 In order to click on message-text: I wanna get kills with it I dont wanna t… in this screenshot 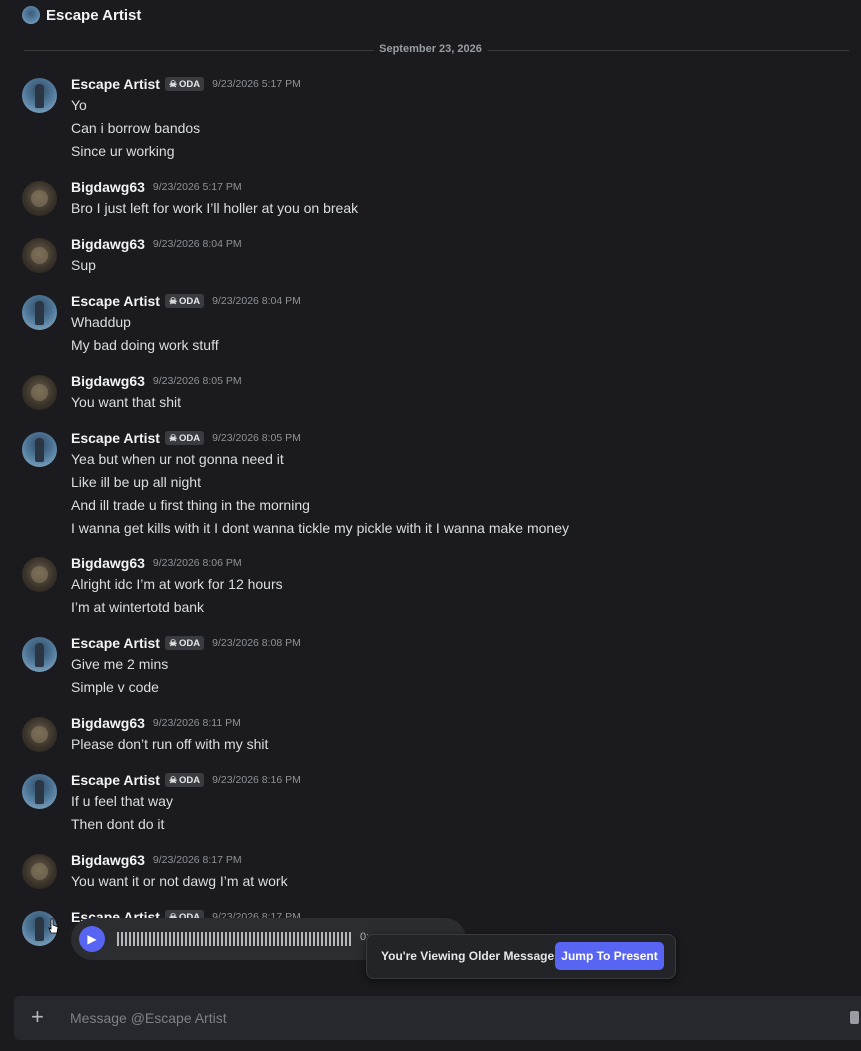, I will do `click(320, 528)`.